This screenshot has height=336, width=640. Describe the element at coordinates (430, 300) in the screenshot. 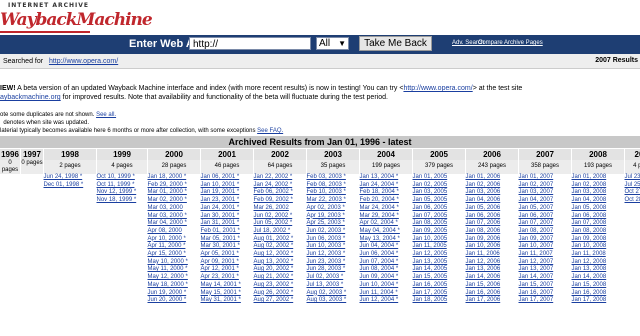

I see `snapshot-link: Jan 18, 2005` at that location.